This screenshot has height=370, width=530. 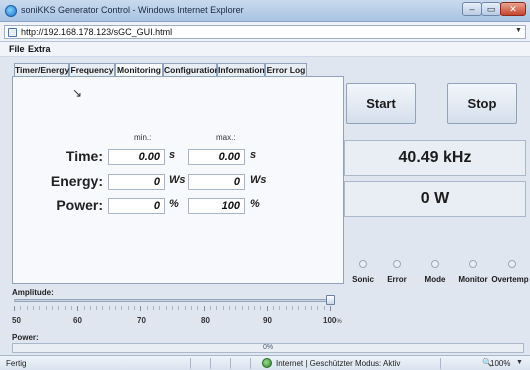 What do you see at coordinates (286, 69) in the screenshot?
I see `tab-error-log: Error Log` at bounding box center [286, 69].